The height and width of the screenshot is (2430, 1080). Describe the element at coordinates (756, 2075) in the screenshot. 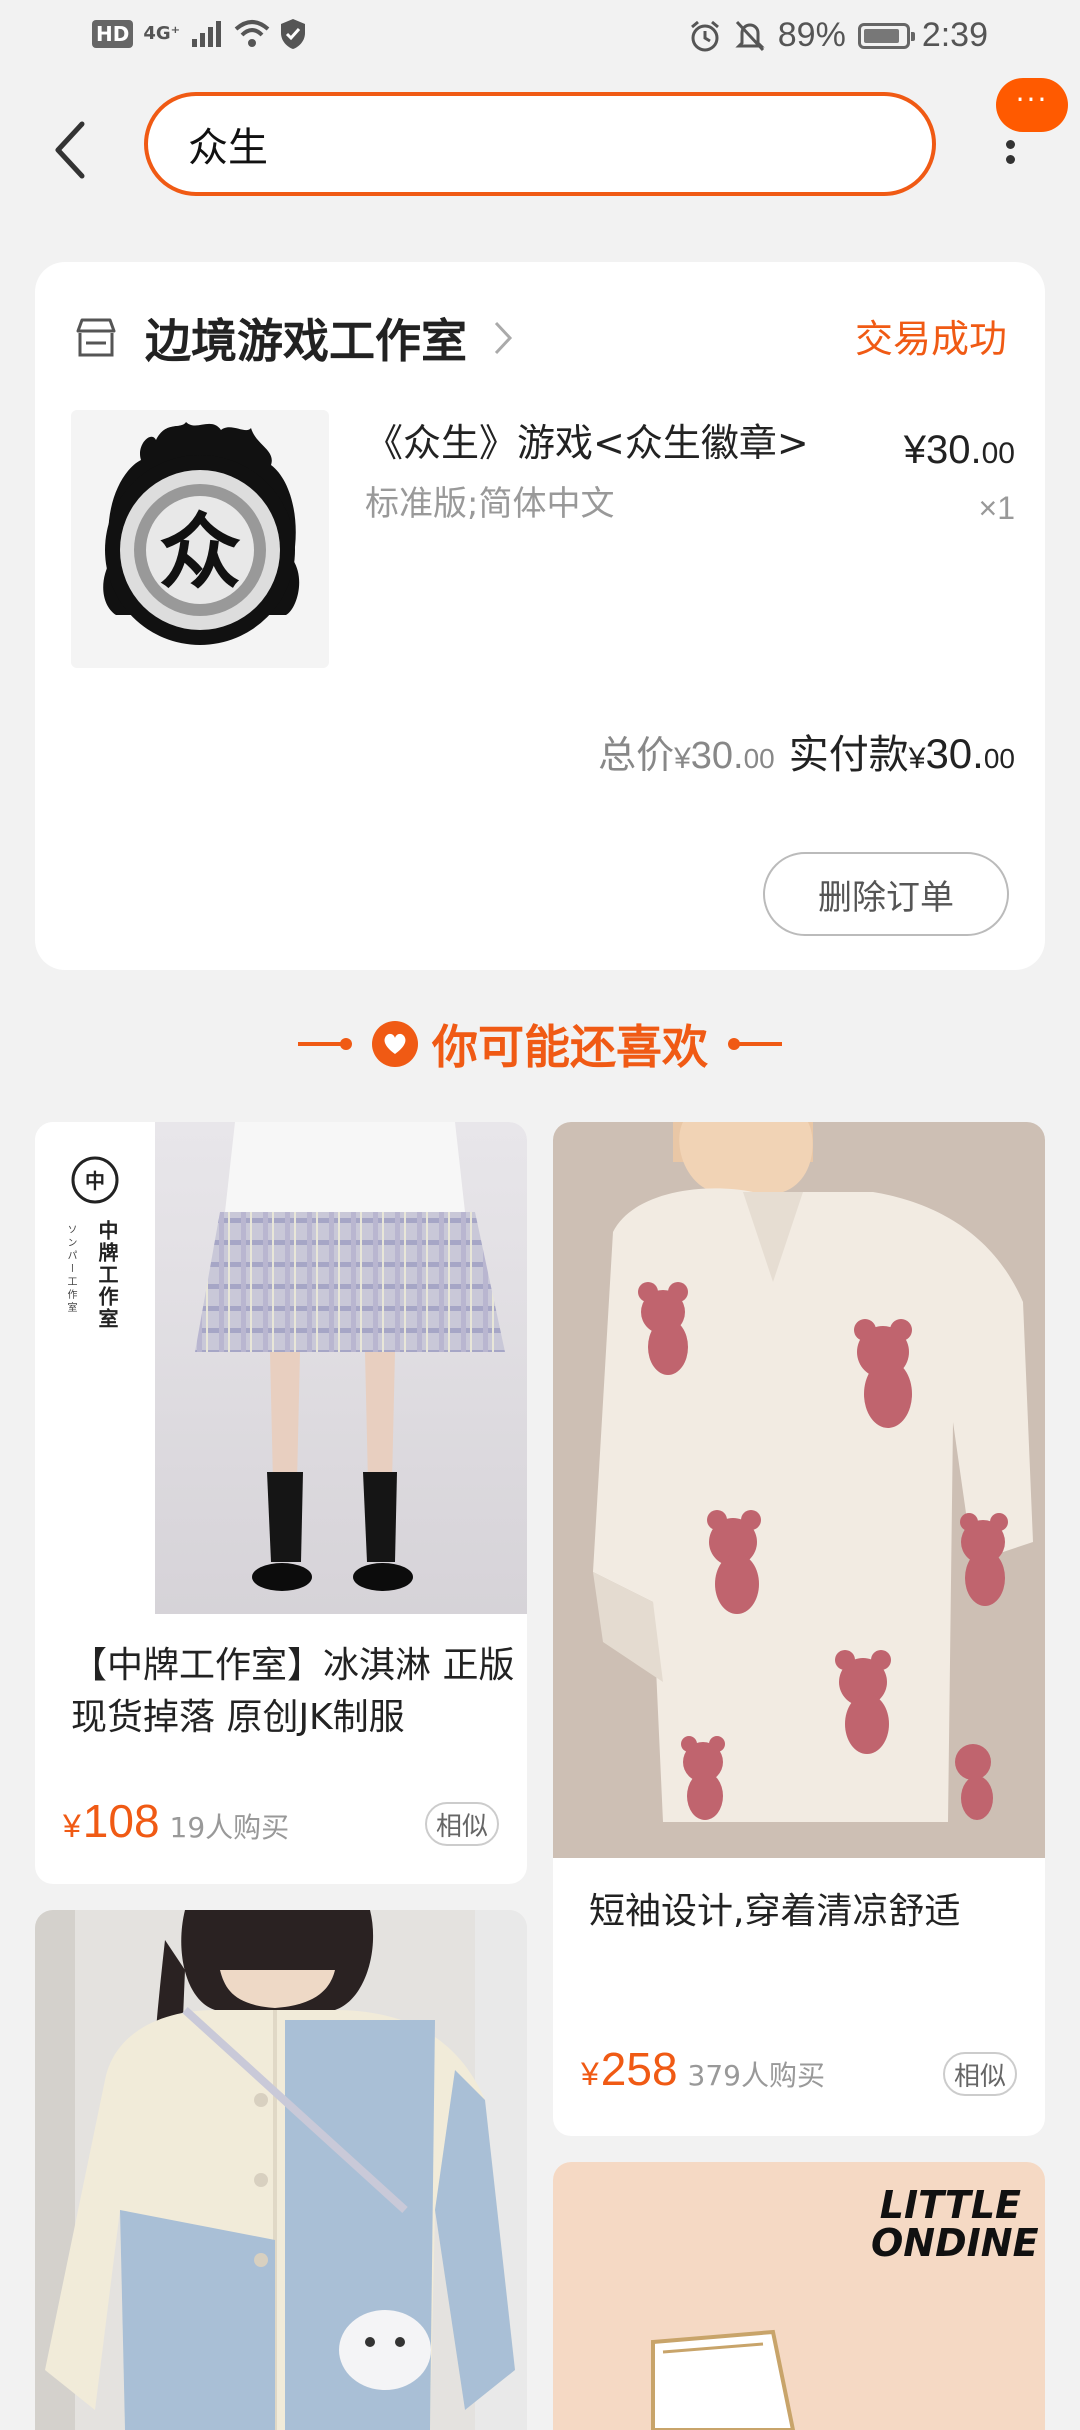

I see `buyer-count: 379人购买` at that location.